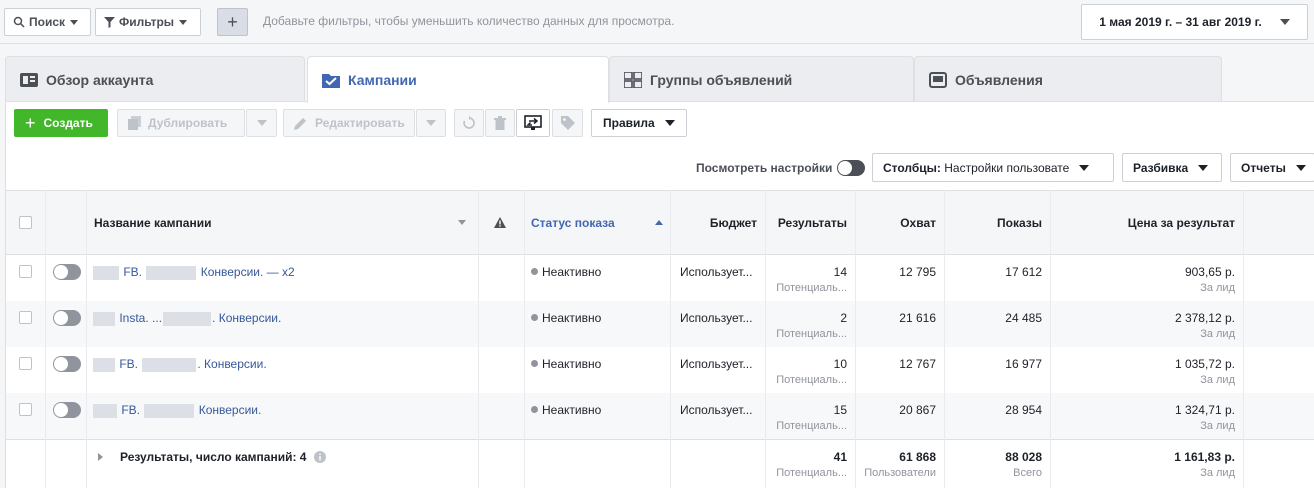 The image size is (1314, 488). I want to click on cost-value: 2 378,12 р., so click(1204, 318).